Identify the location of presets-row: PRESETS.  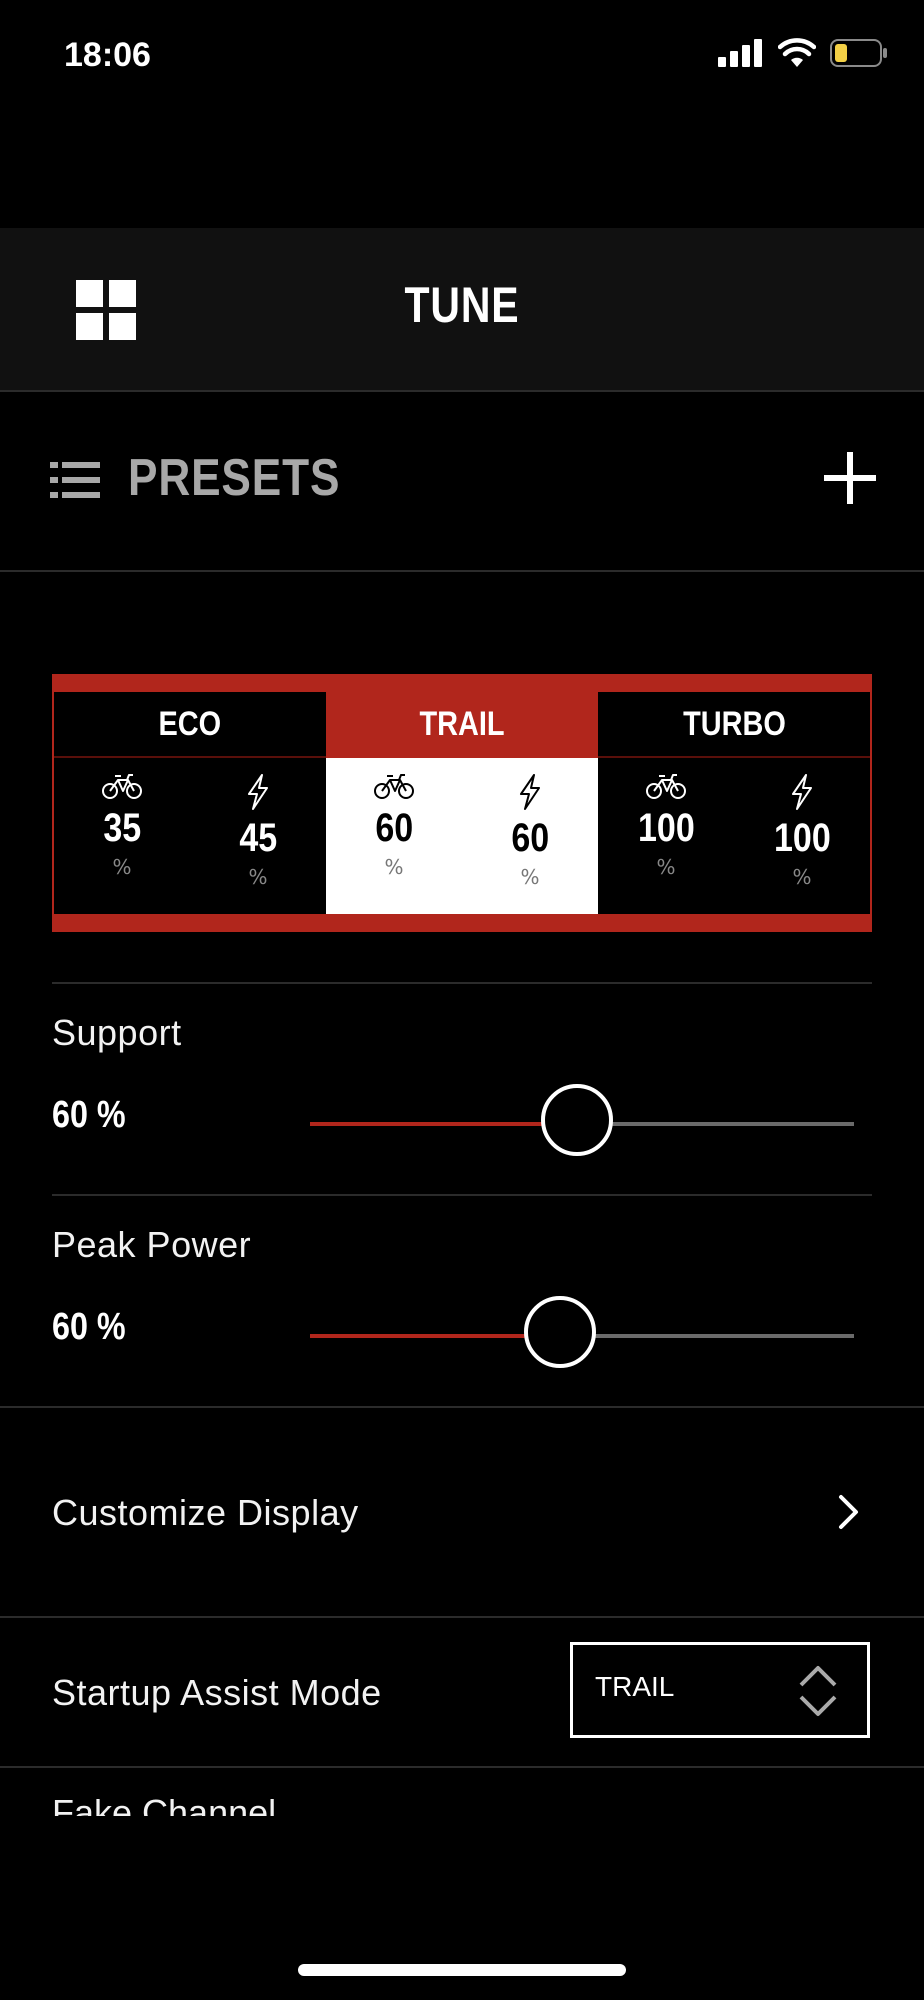
(462, 482).